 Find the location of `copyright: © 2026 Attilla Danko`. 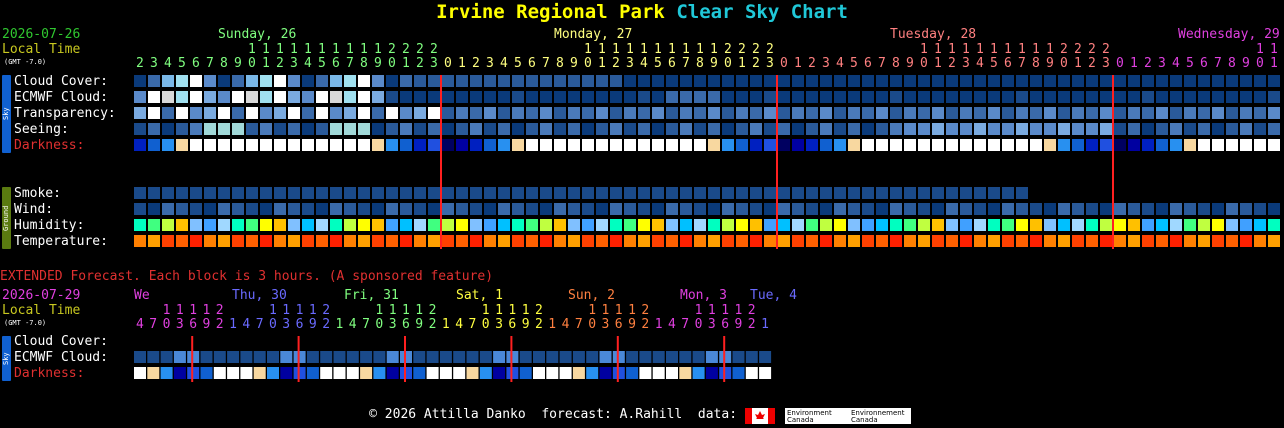

copyright: © 2026 Attilla Danko is located at coordinates (447, 414).